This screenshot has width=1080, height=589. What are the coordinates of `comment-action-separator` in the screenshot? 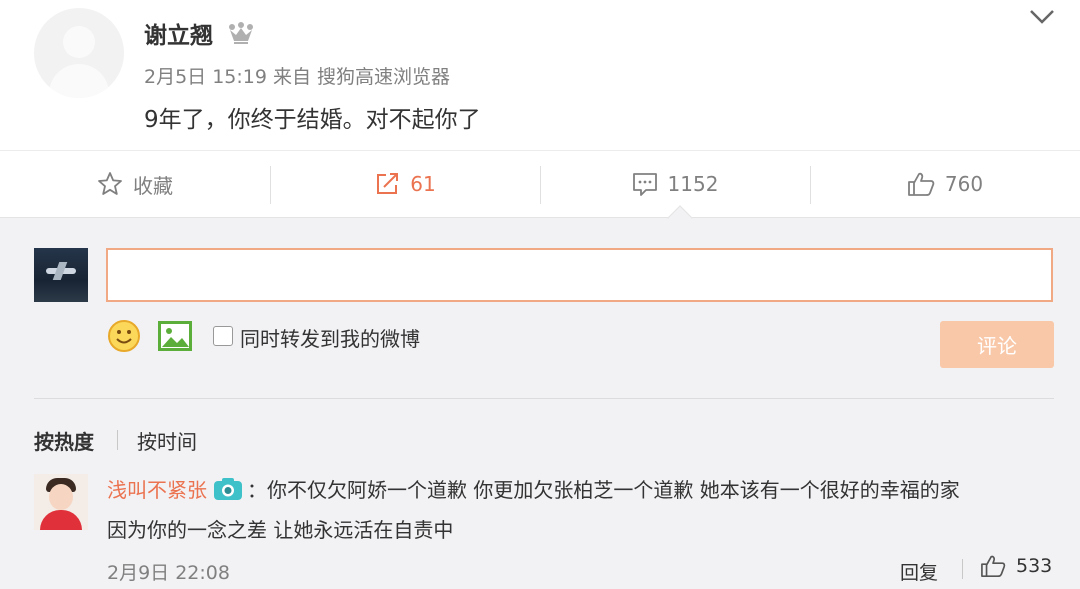 It's located at (962, 569).